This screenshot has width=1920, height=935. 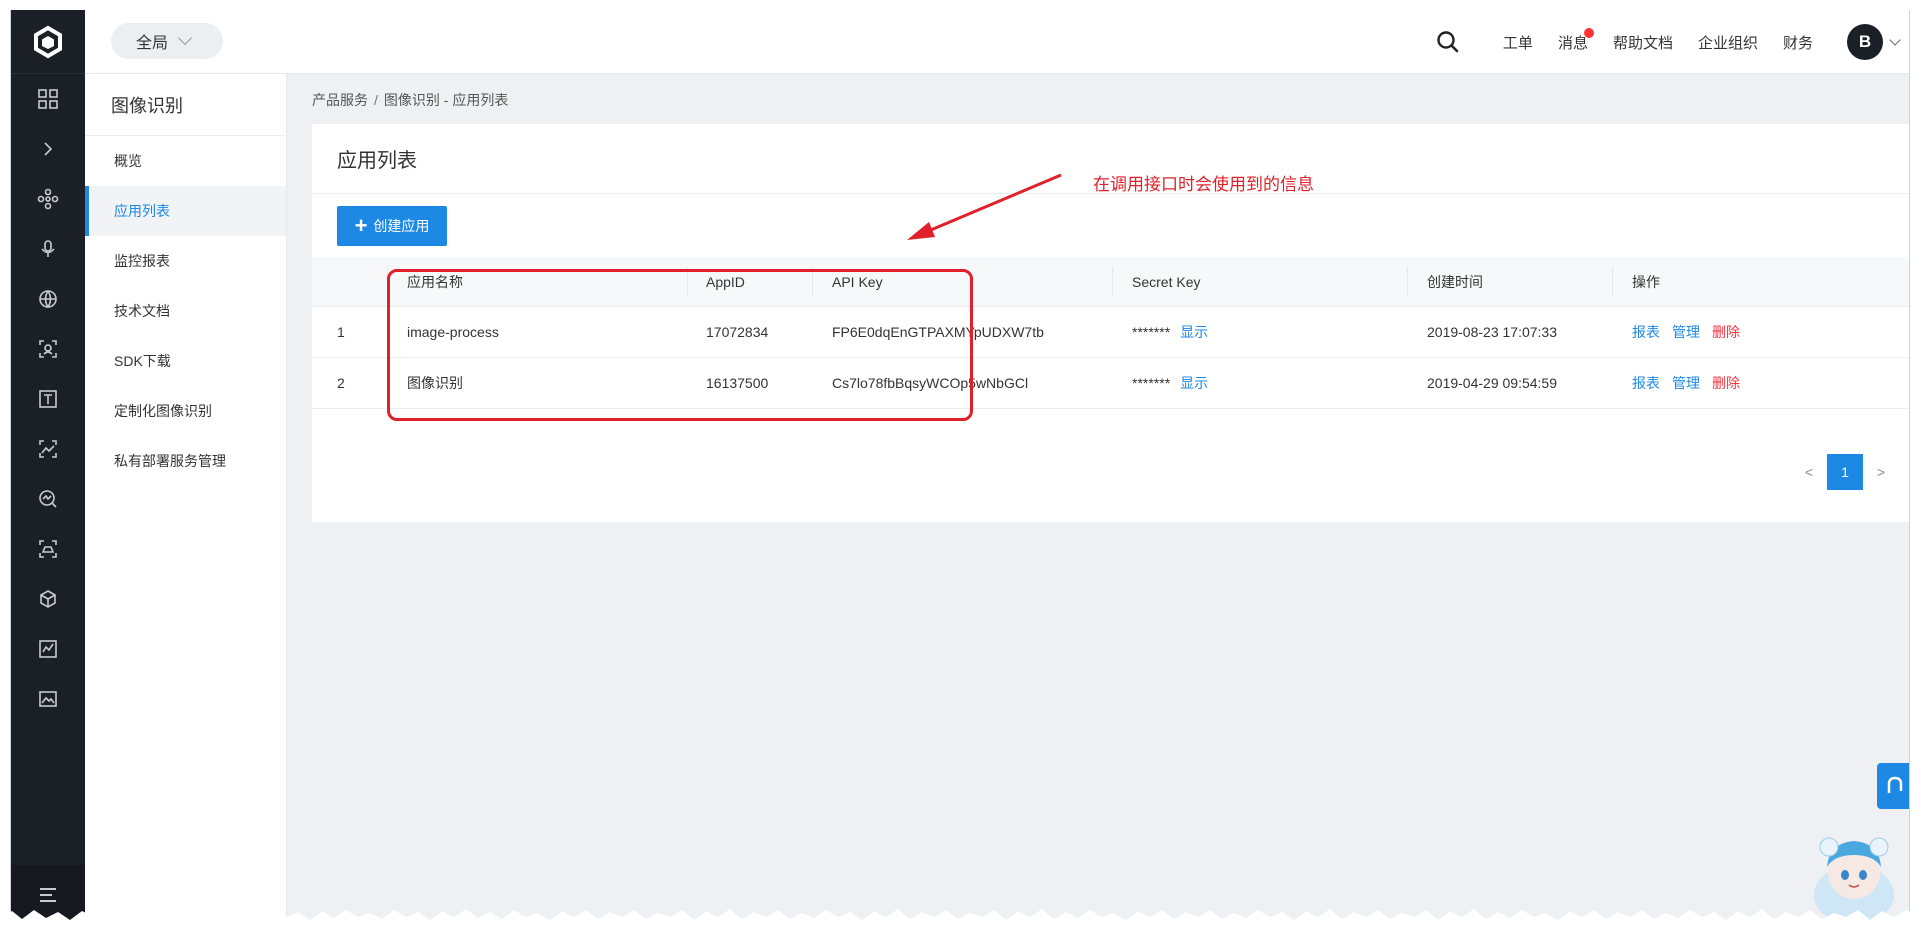 What do you see at coordinates (185, 261) in the screenshot?
I see `sidebar-item-monitoring: 监控报表` at bounding box center [185, 261].